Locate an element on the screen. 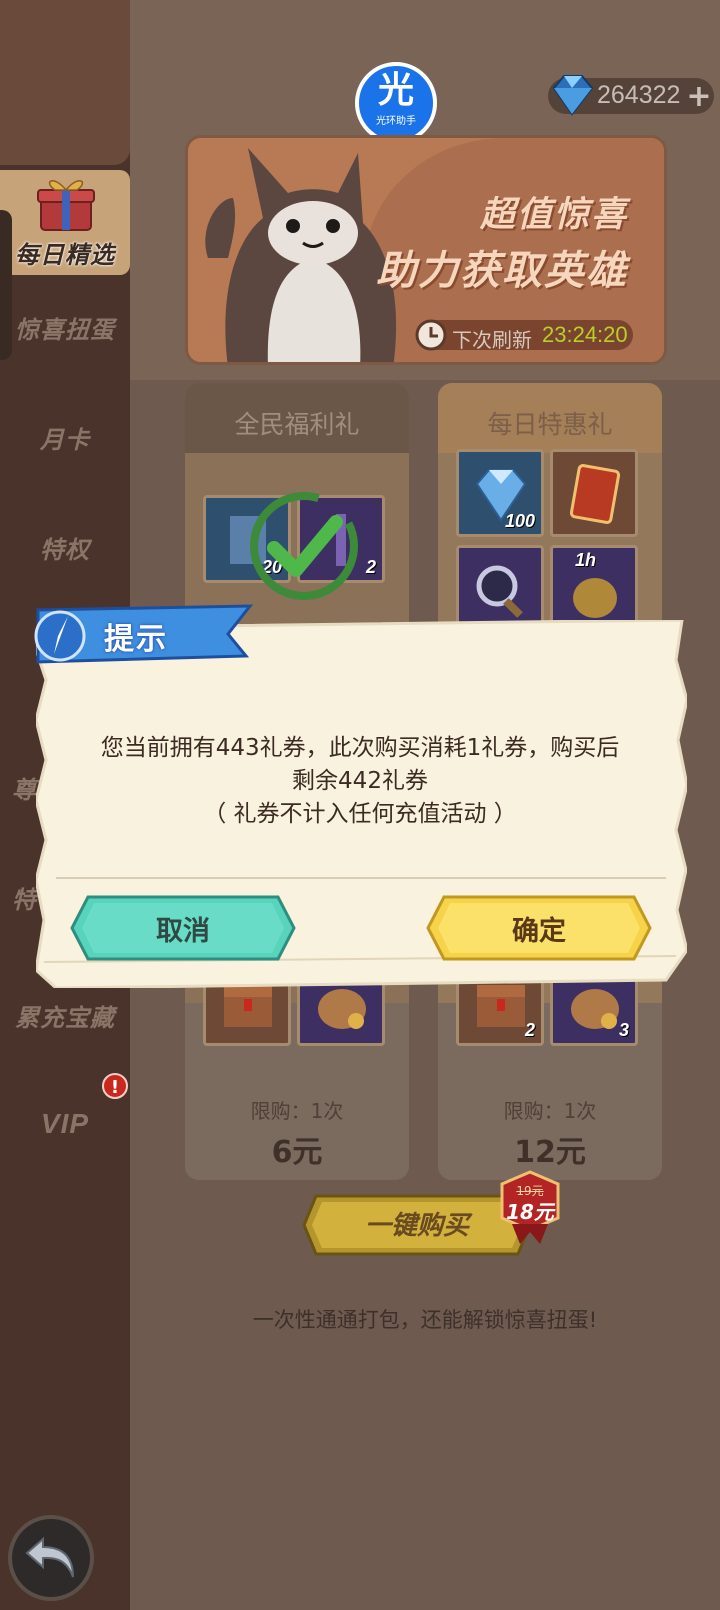 The image size is (720, 1610). item-count: 3 is located at coordinates (623, 1030).